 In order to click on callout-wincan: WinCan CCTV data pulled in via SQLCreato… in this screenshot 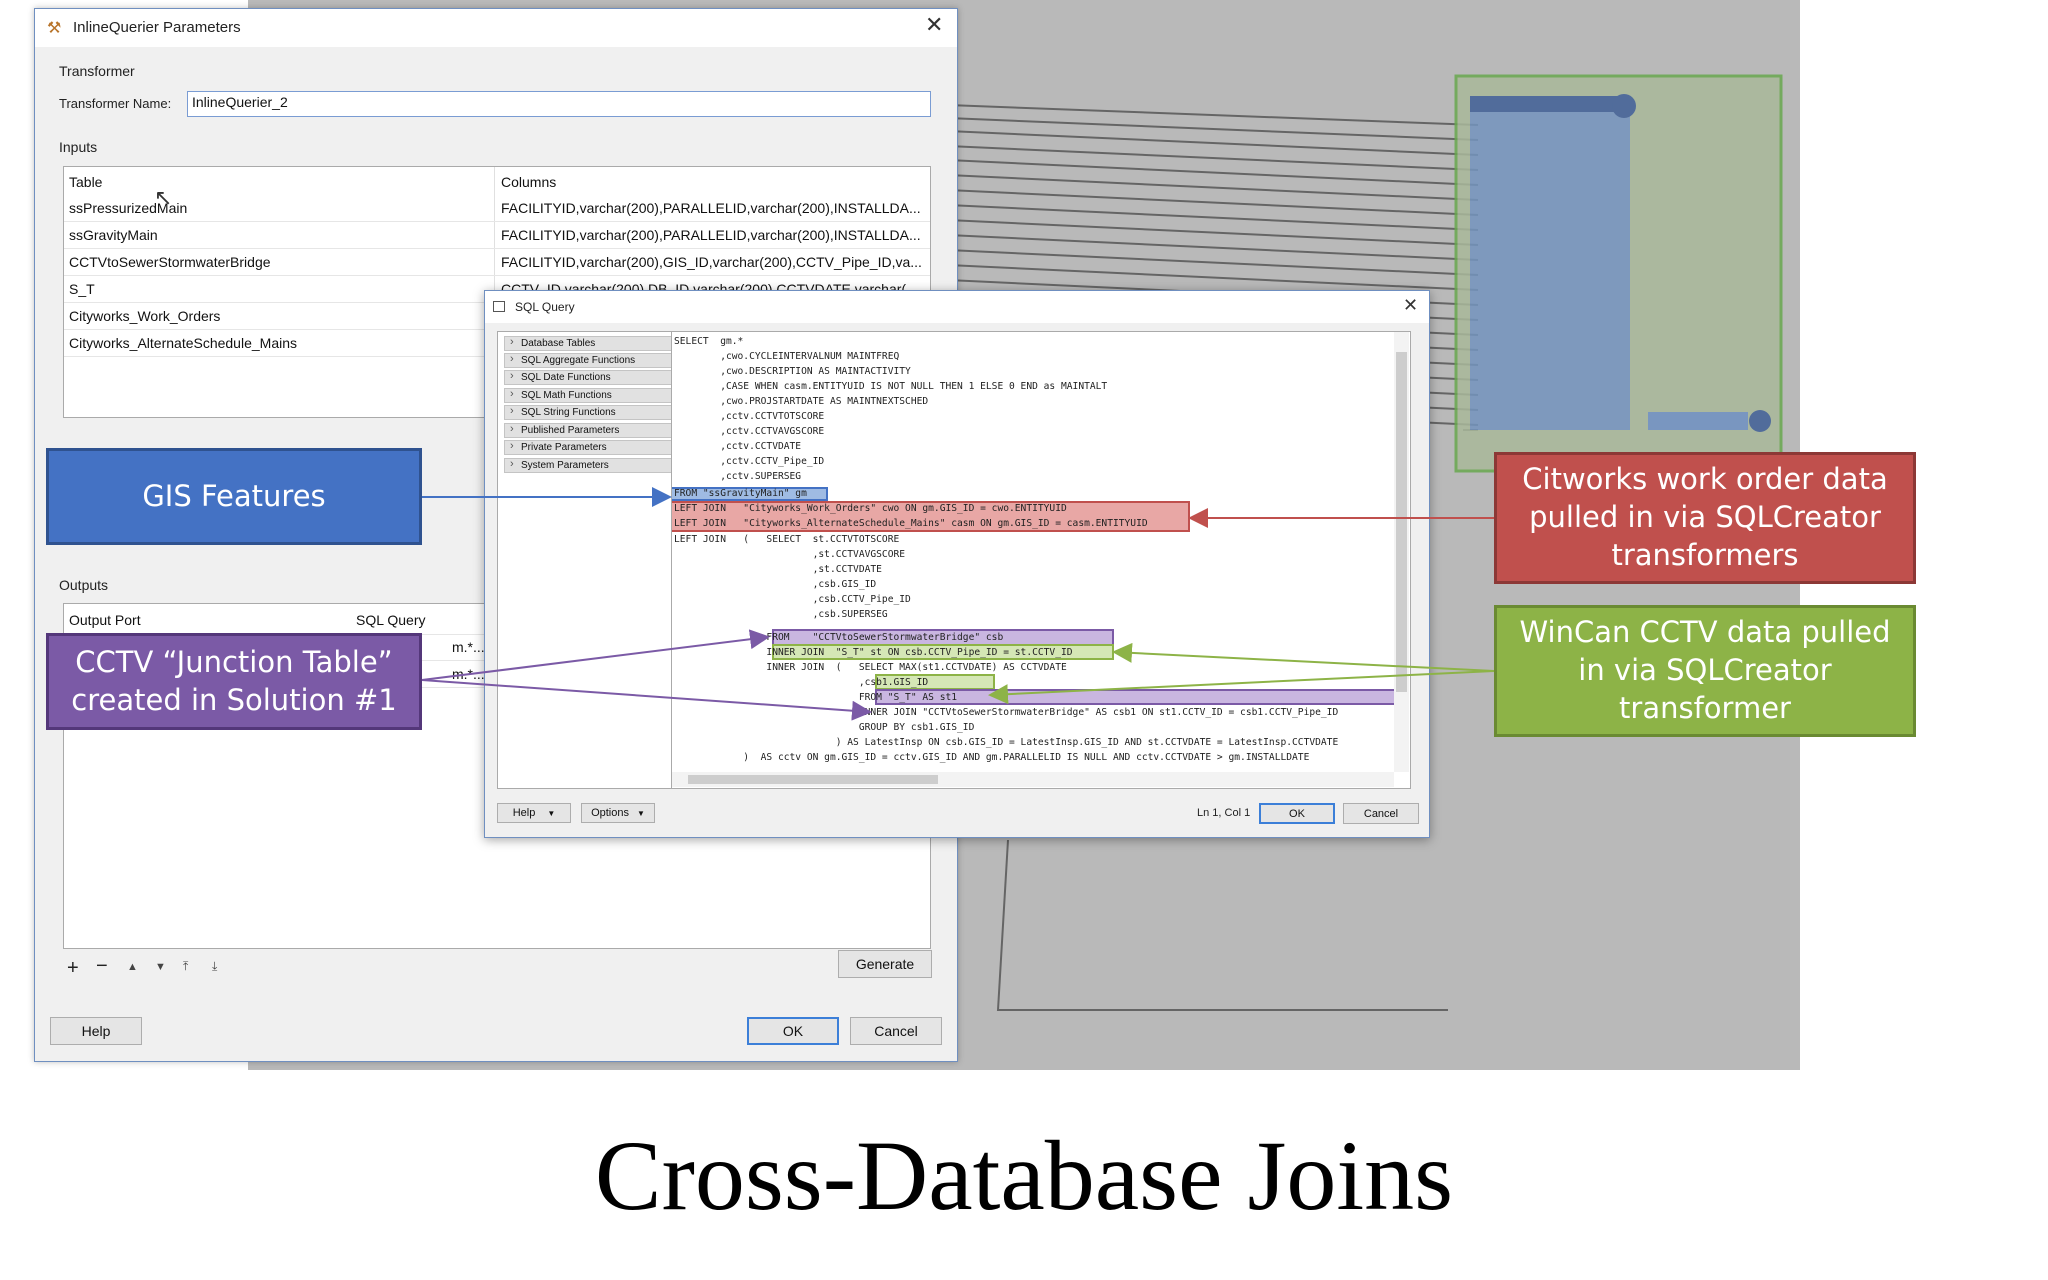, I will do `click(1705, 671)`.